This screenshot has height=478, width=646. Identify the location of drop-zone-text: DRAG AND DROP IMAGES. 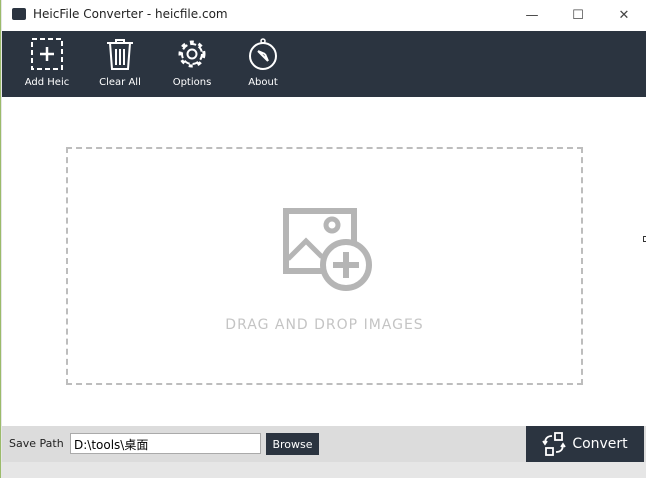
(324, 325).